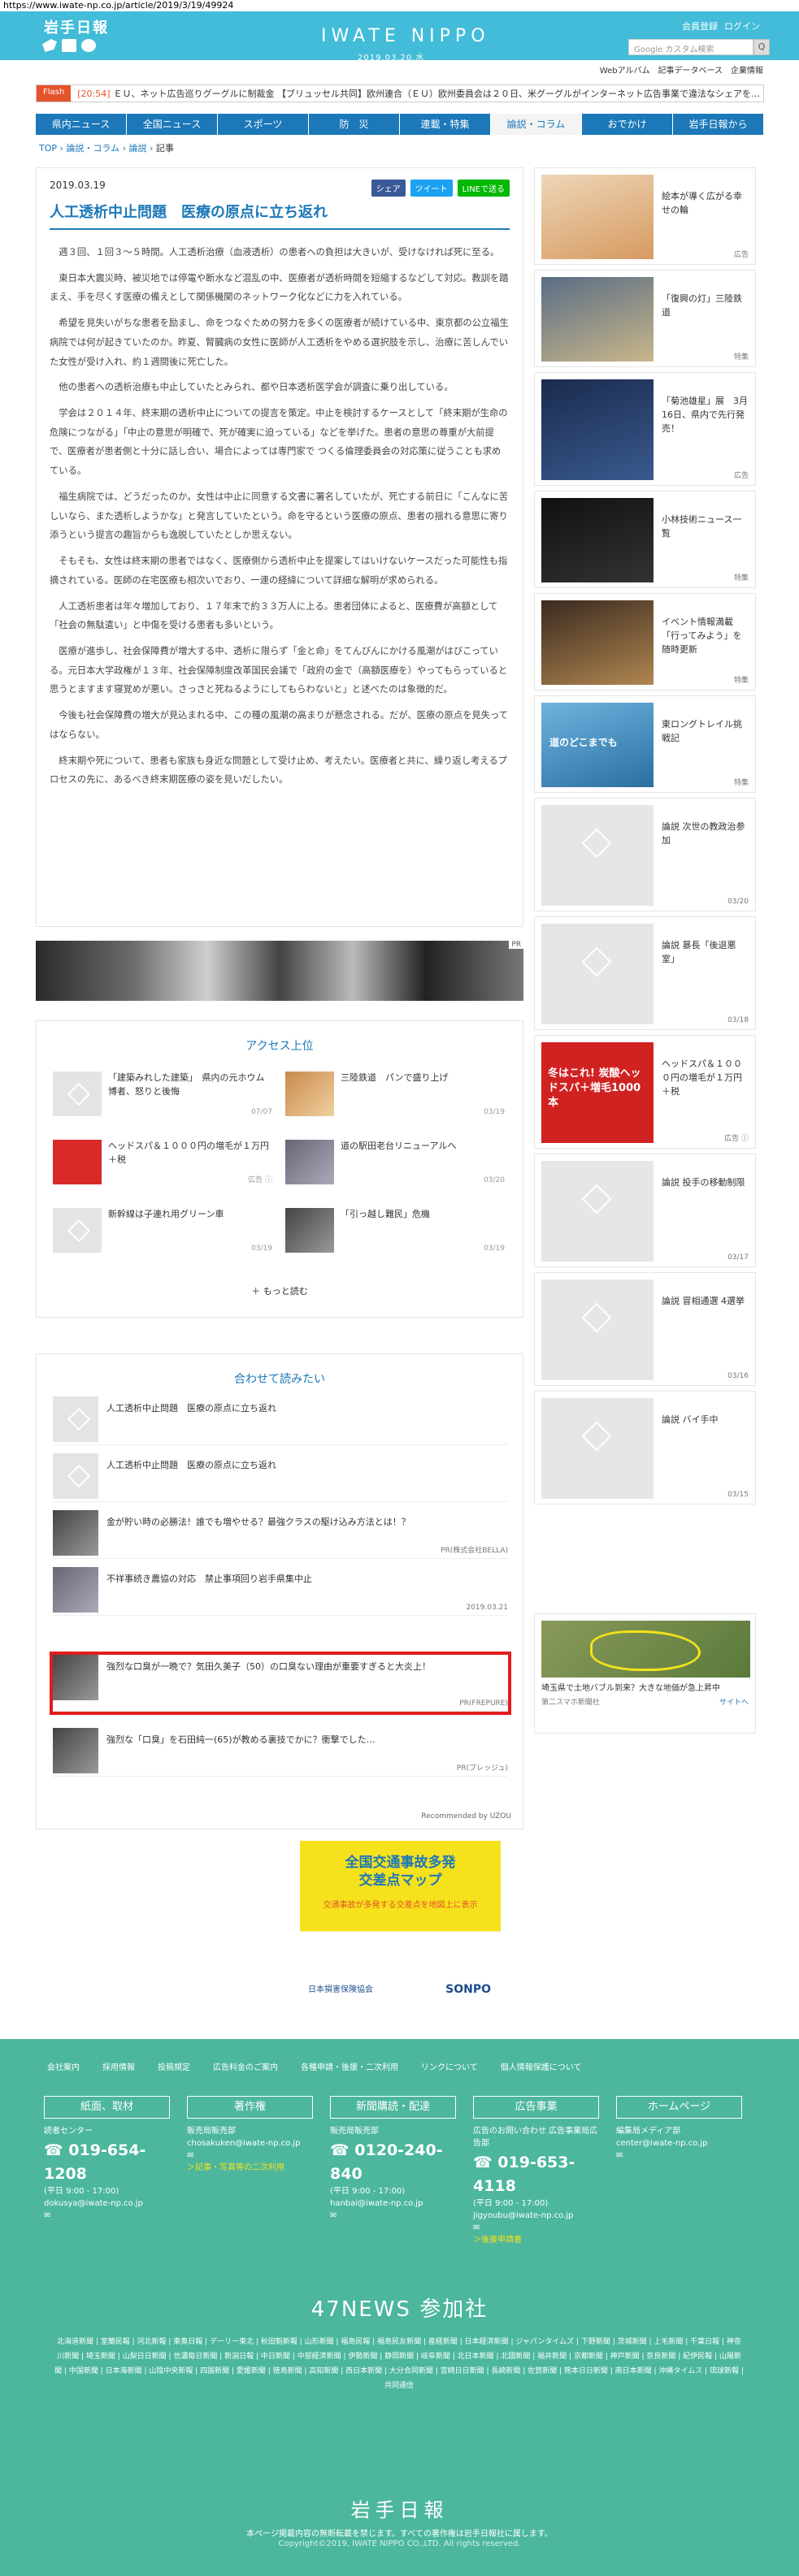  Describe the element at coordinates (350, 2066) in the screenshot. I see `footer-link: 各種申請・後援・二次利用` at that location.